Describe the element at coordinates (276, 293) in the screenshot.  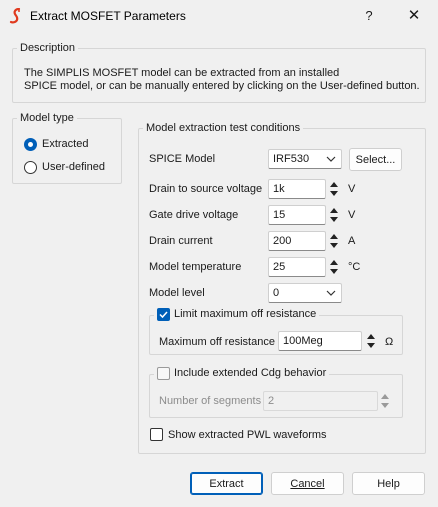
I see `model-level-value: 0` at that location.